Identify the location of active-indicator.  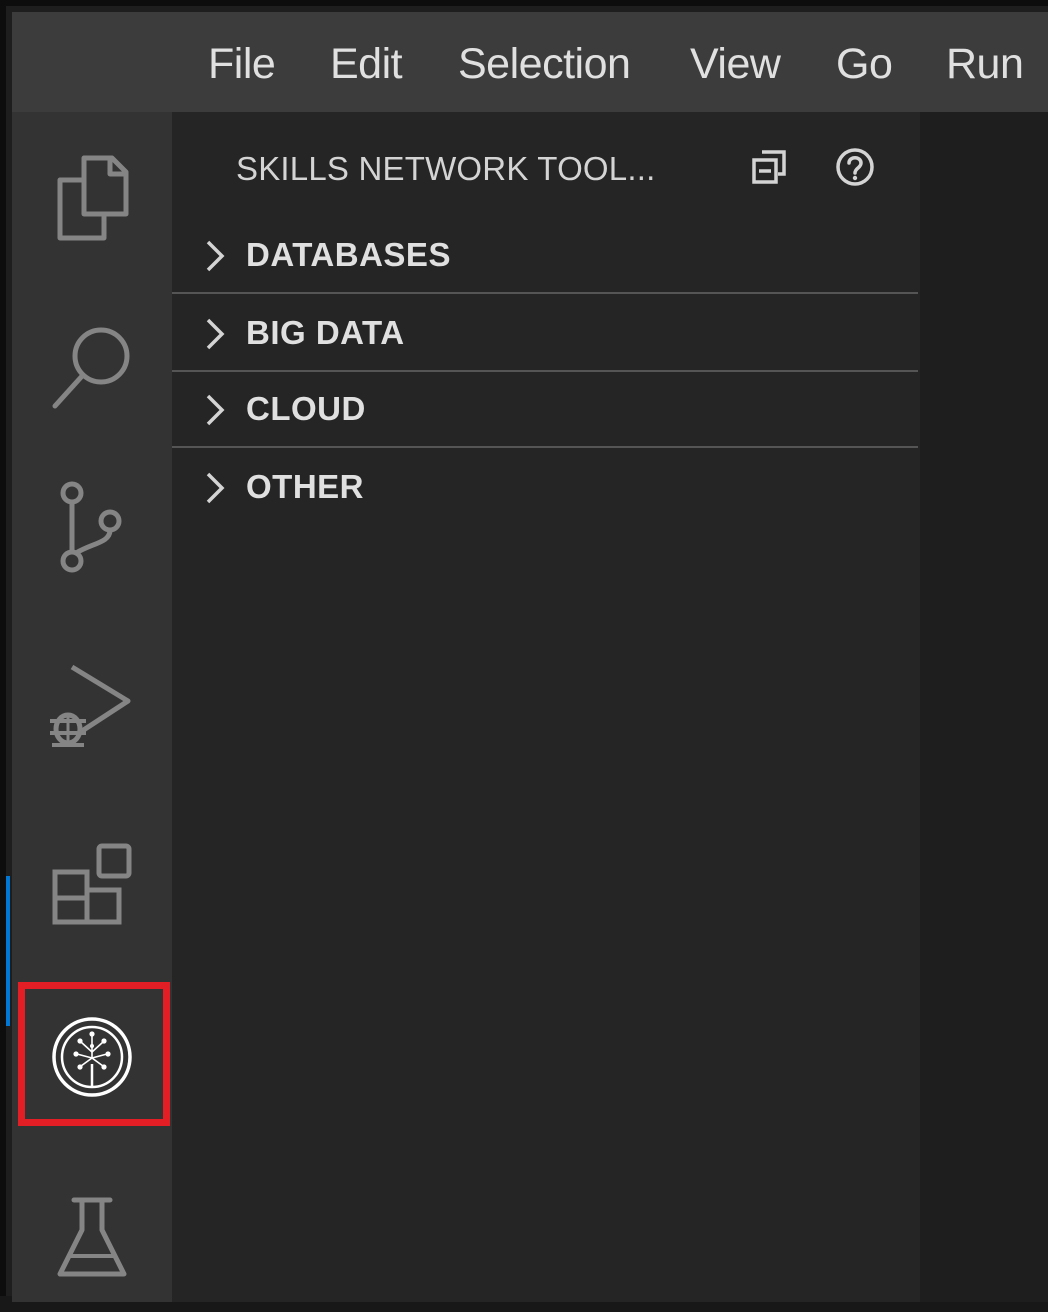
(8, 951).